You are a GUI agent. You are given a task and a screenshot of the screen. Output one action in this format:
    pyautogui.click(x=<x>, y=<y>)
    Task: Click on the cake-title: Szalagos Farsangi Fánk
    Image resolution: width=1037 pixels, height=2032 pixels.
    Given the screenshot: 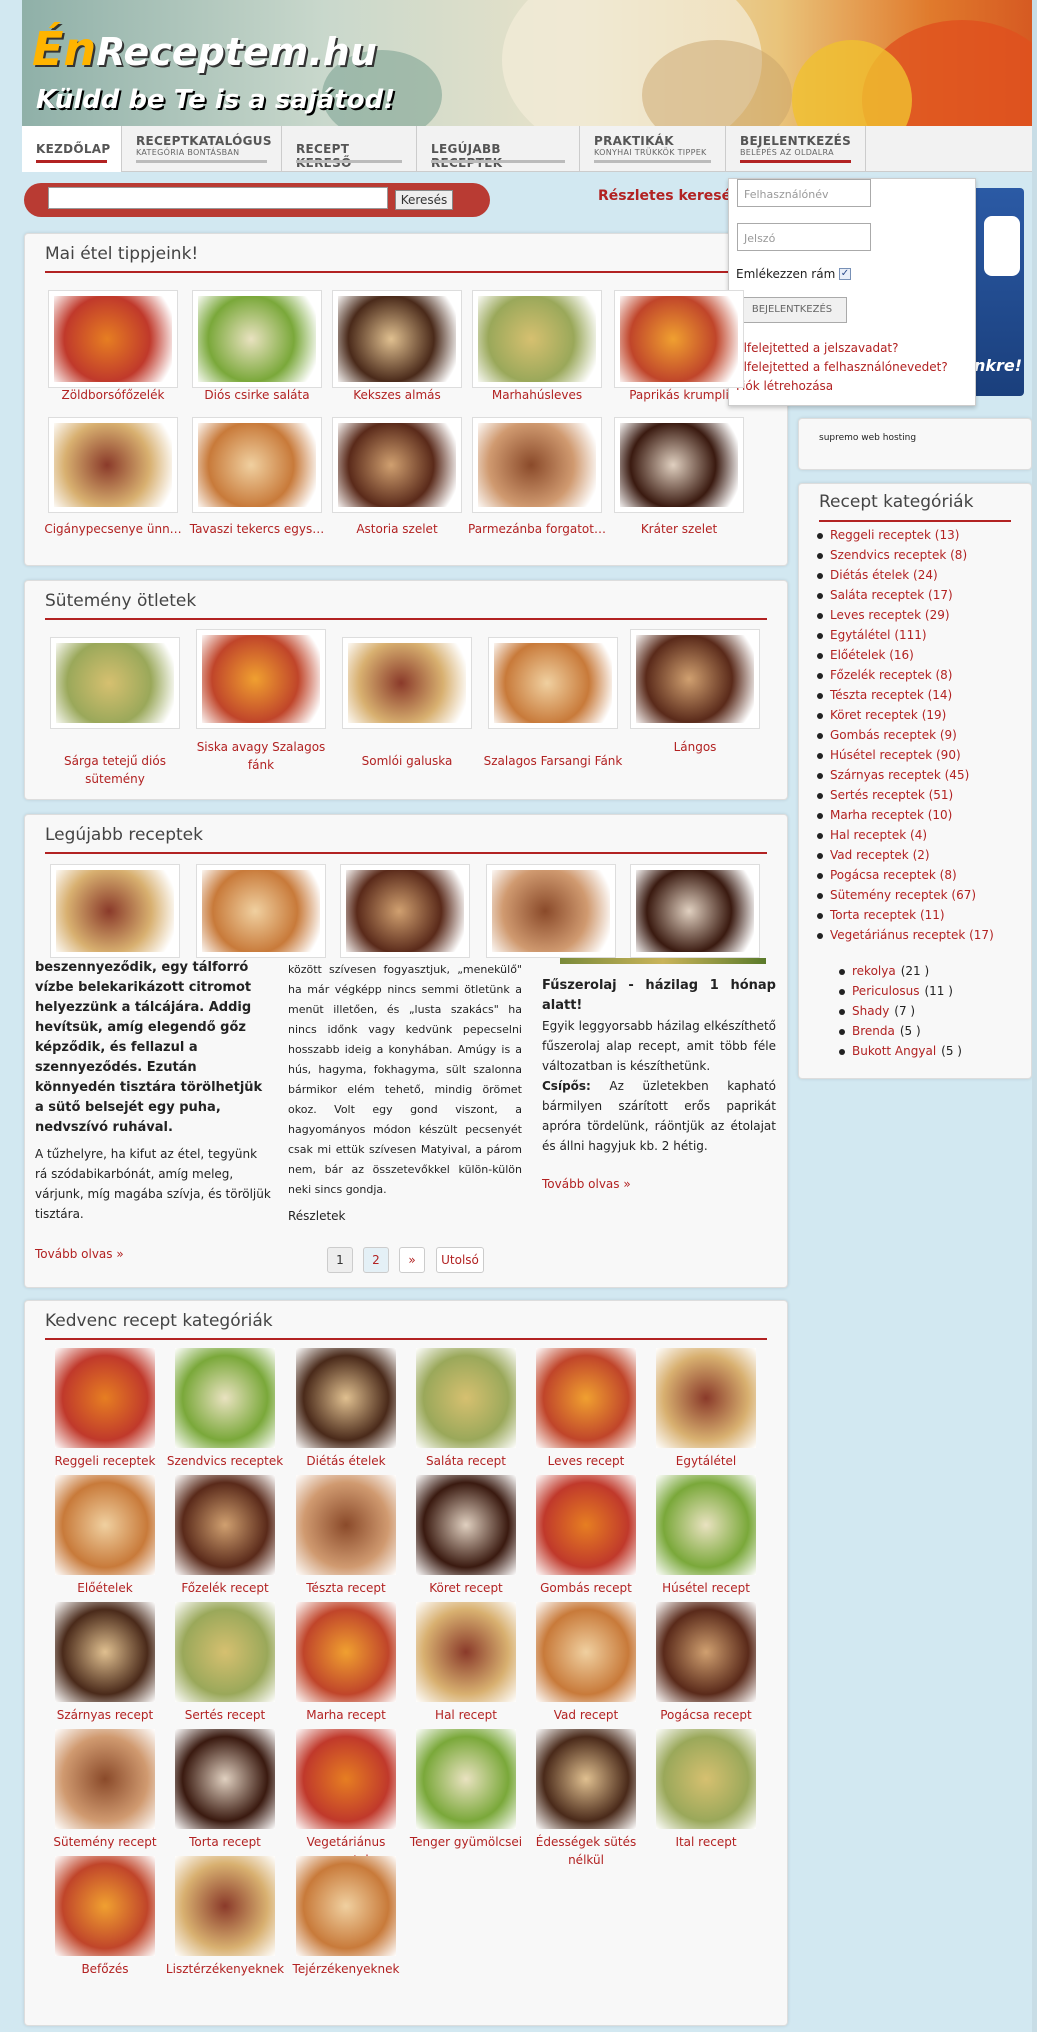 What is the action you would take?
    pyautogui.click(x=553, y=761)
    